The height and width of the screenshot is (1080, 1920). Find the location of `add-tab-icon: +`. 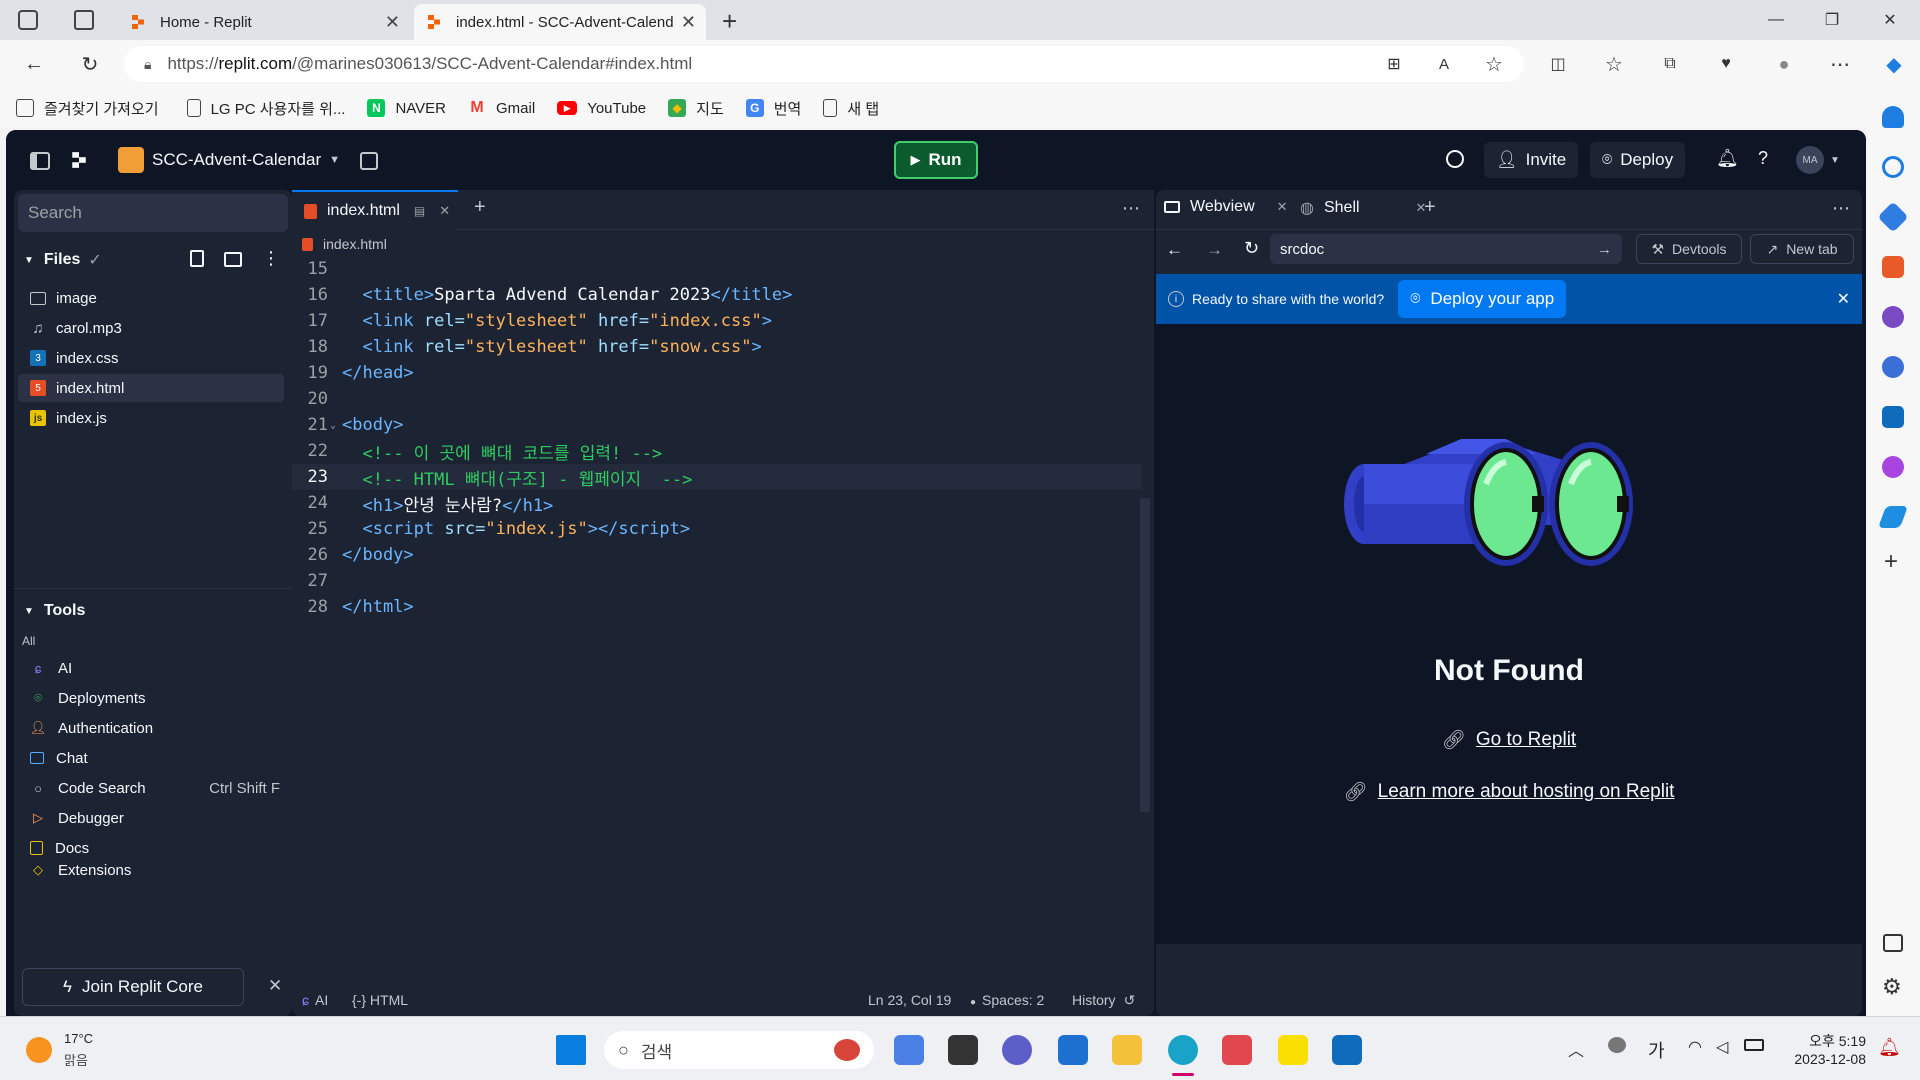

add-tab-icon: + is located at coordinates (1430, 207).